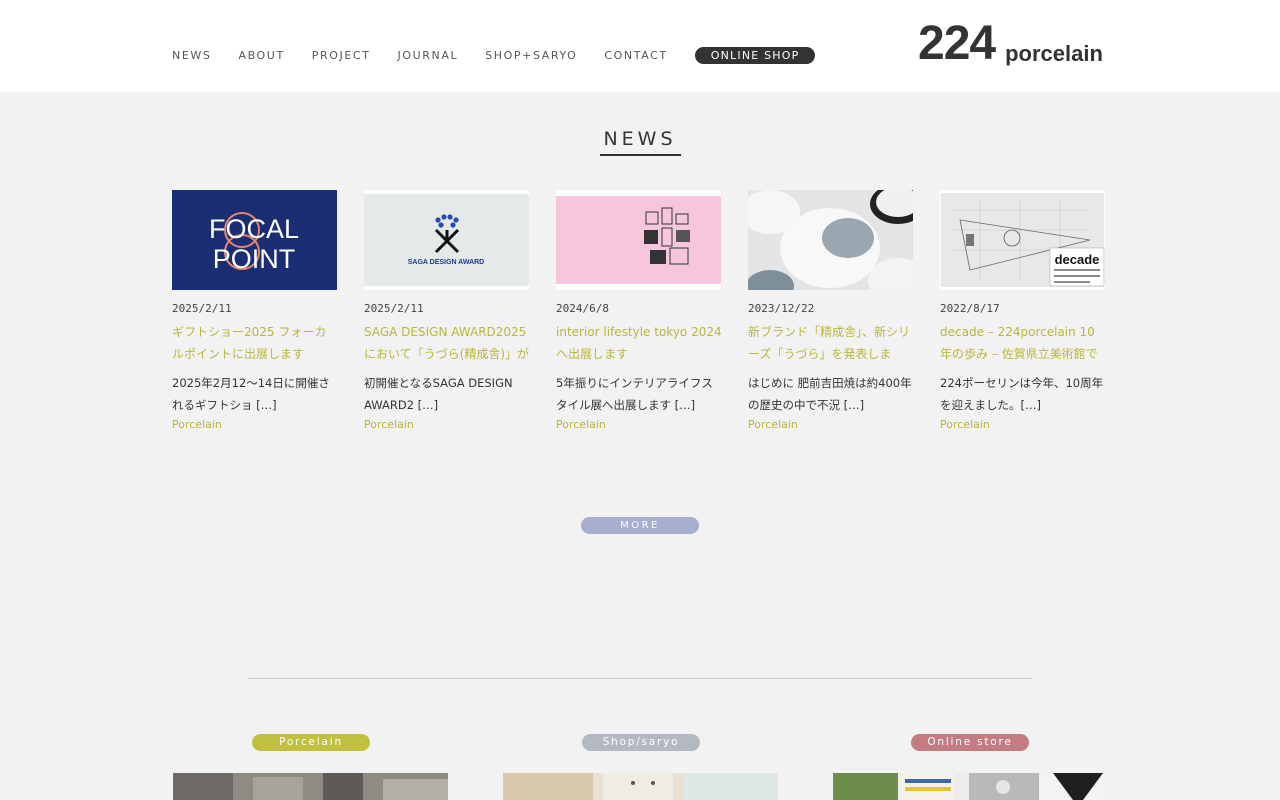 The width and height of the screenshot is (1280, 800). I want to click on news-excerpt: 224ポーセリンは今年、10周年を迎えました。[…], so click(1022, 394).